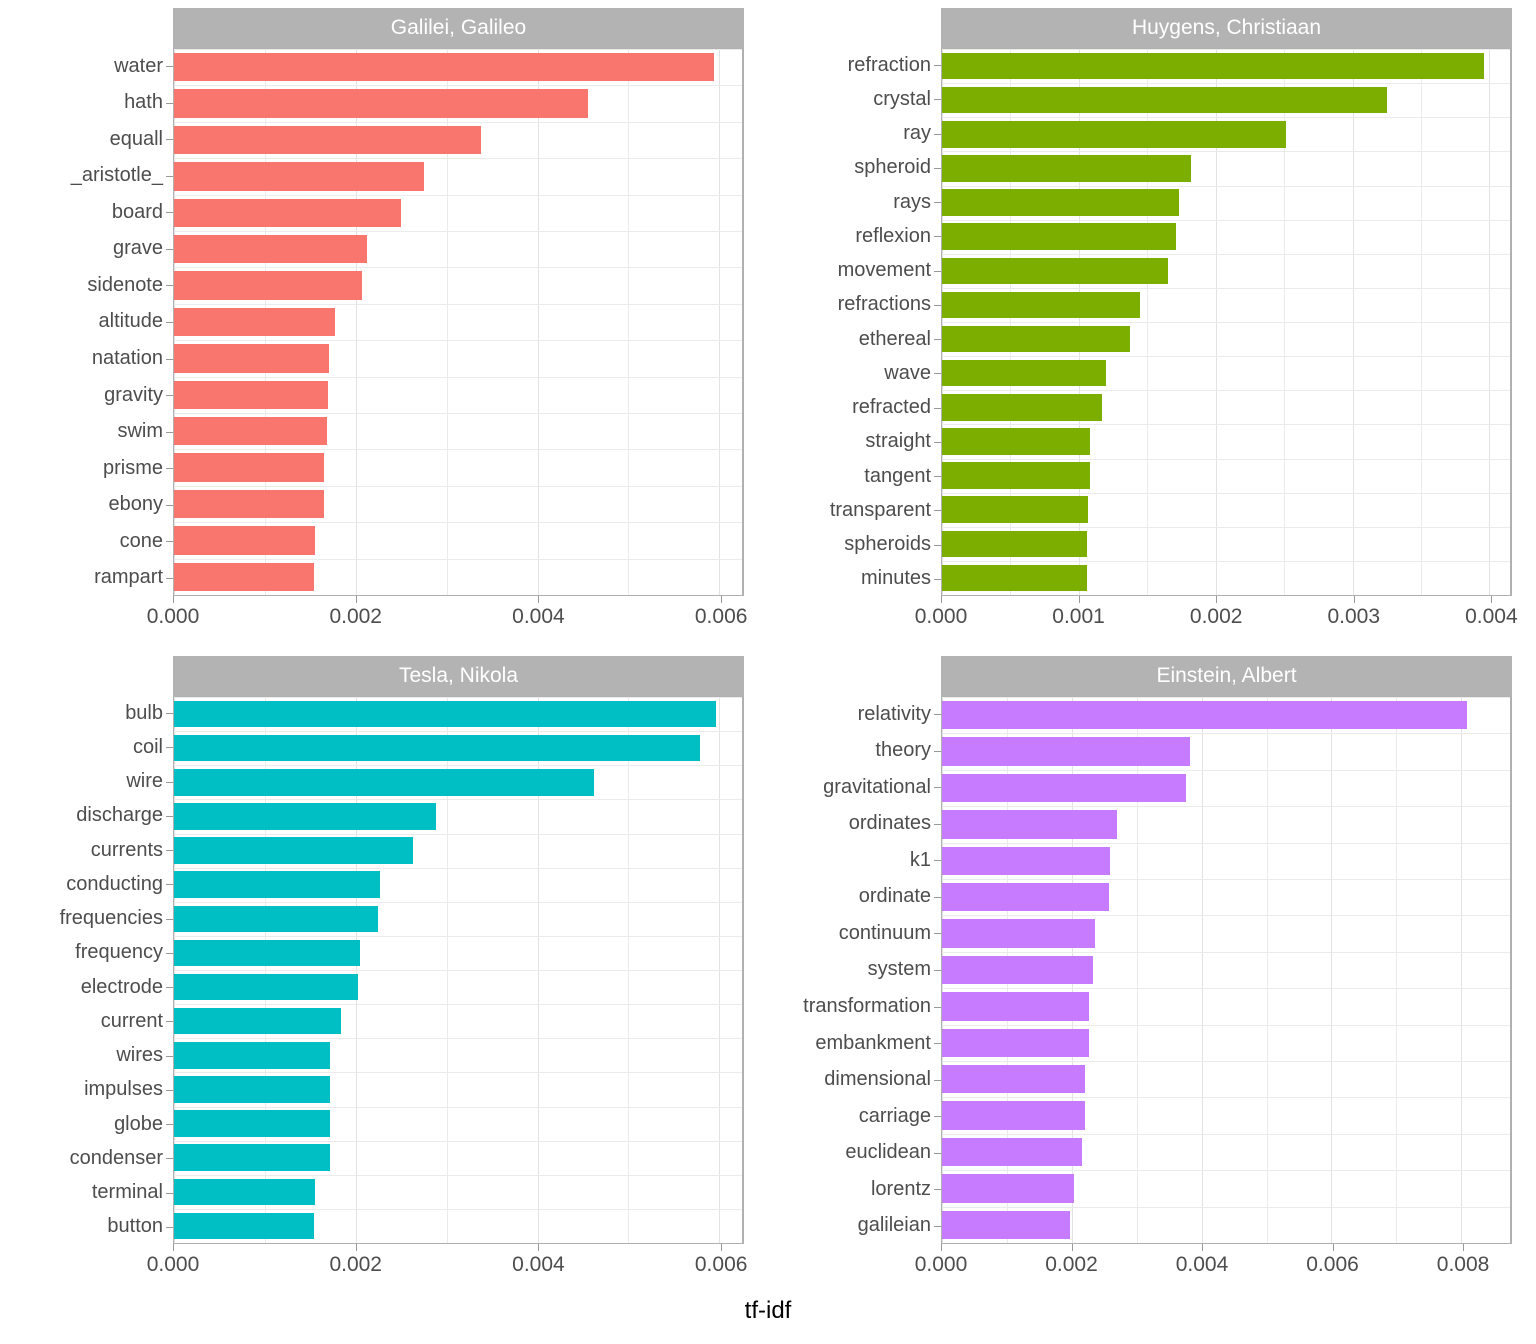 This screenshot has width=1536, height=1344. I want to click on y-axis-tick-label: equall, so click(90, 139).